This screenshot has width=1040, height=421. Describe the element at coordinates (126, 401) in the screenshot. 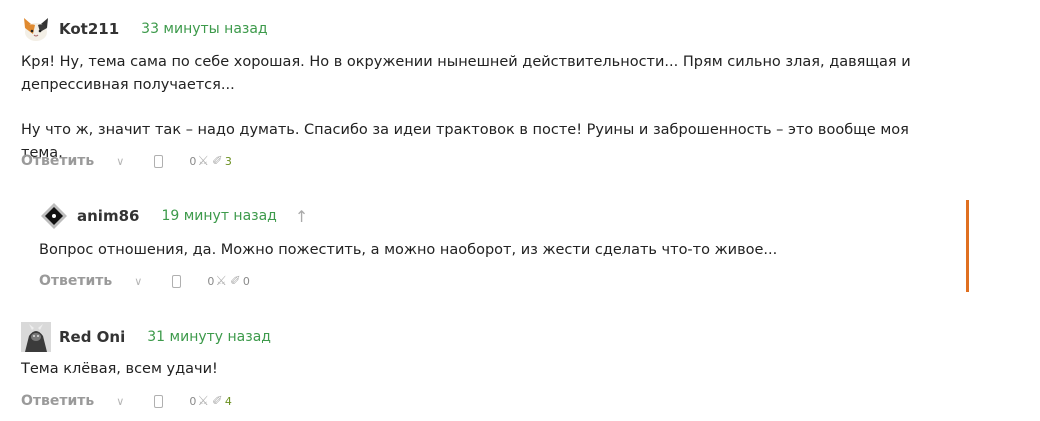

I see `comment-actions: Ответить ∨ 0 ⚔ ✐ 4` at that location.